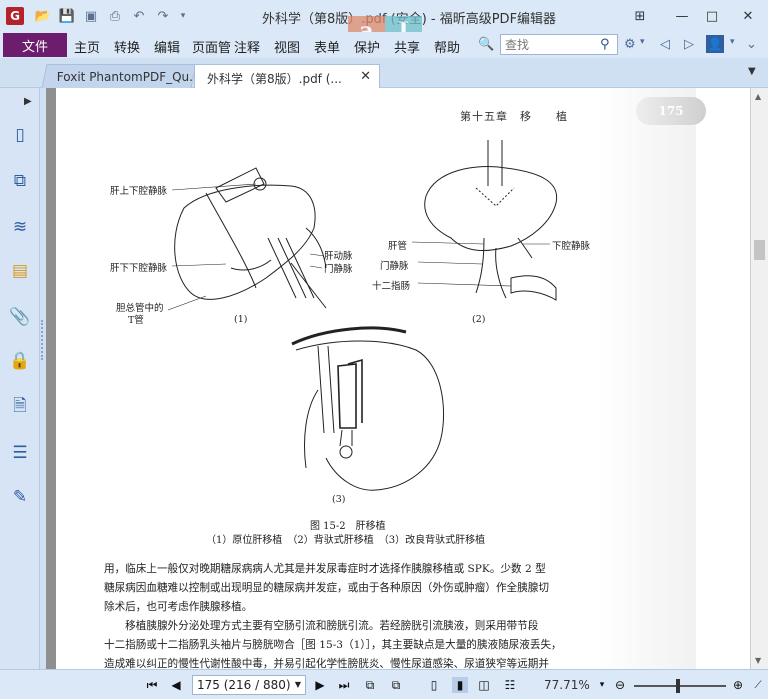  I want to click on navigation-panel: ▶ ▯ ⧉ ≋ ▤ 📎 🔒 🗎 ☰ ✎, so click(20, 378).